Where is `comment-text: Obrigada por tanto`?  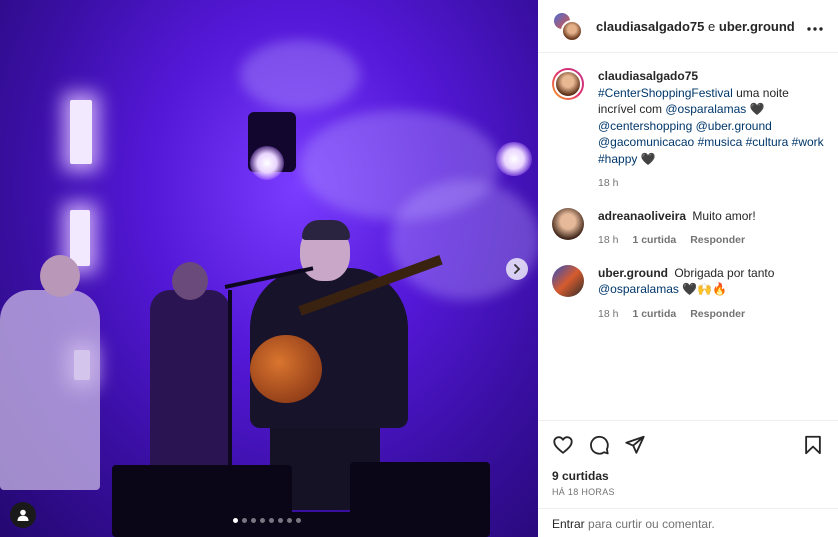
comment-text: Obrigada por tanto is located at coordinates (724, 272).